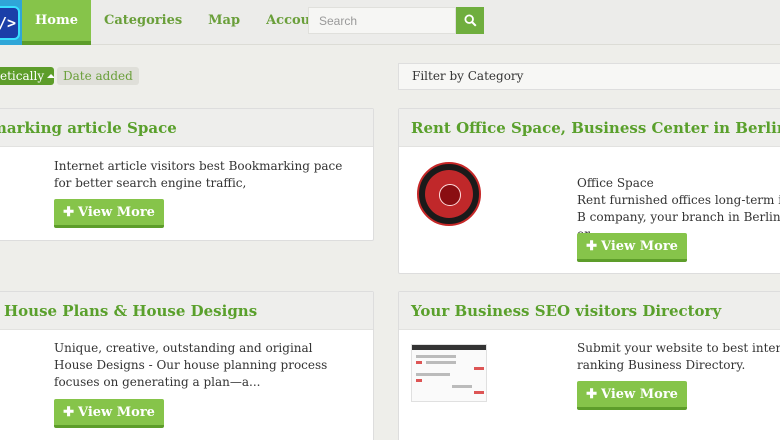  I want to click on business-center-logo, so click(449, 194).